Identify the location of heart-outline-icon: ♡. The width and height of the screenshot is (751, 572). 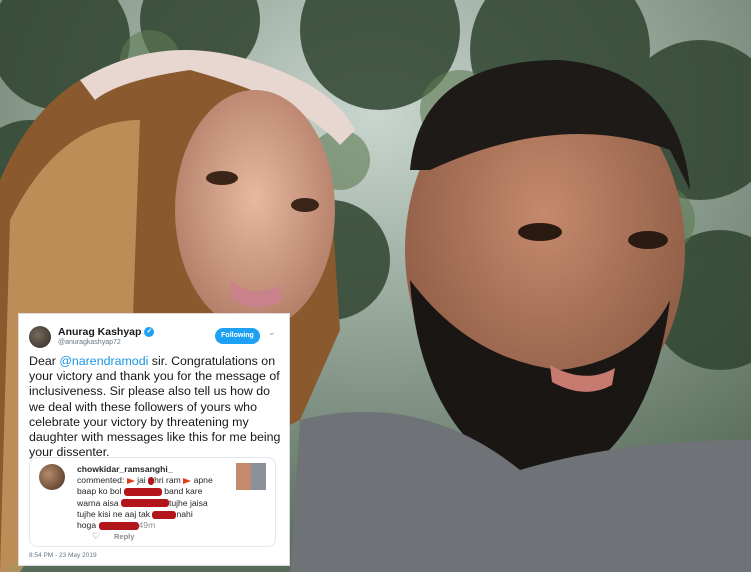
(96, 536).